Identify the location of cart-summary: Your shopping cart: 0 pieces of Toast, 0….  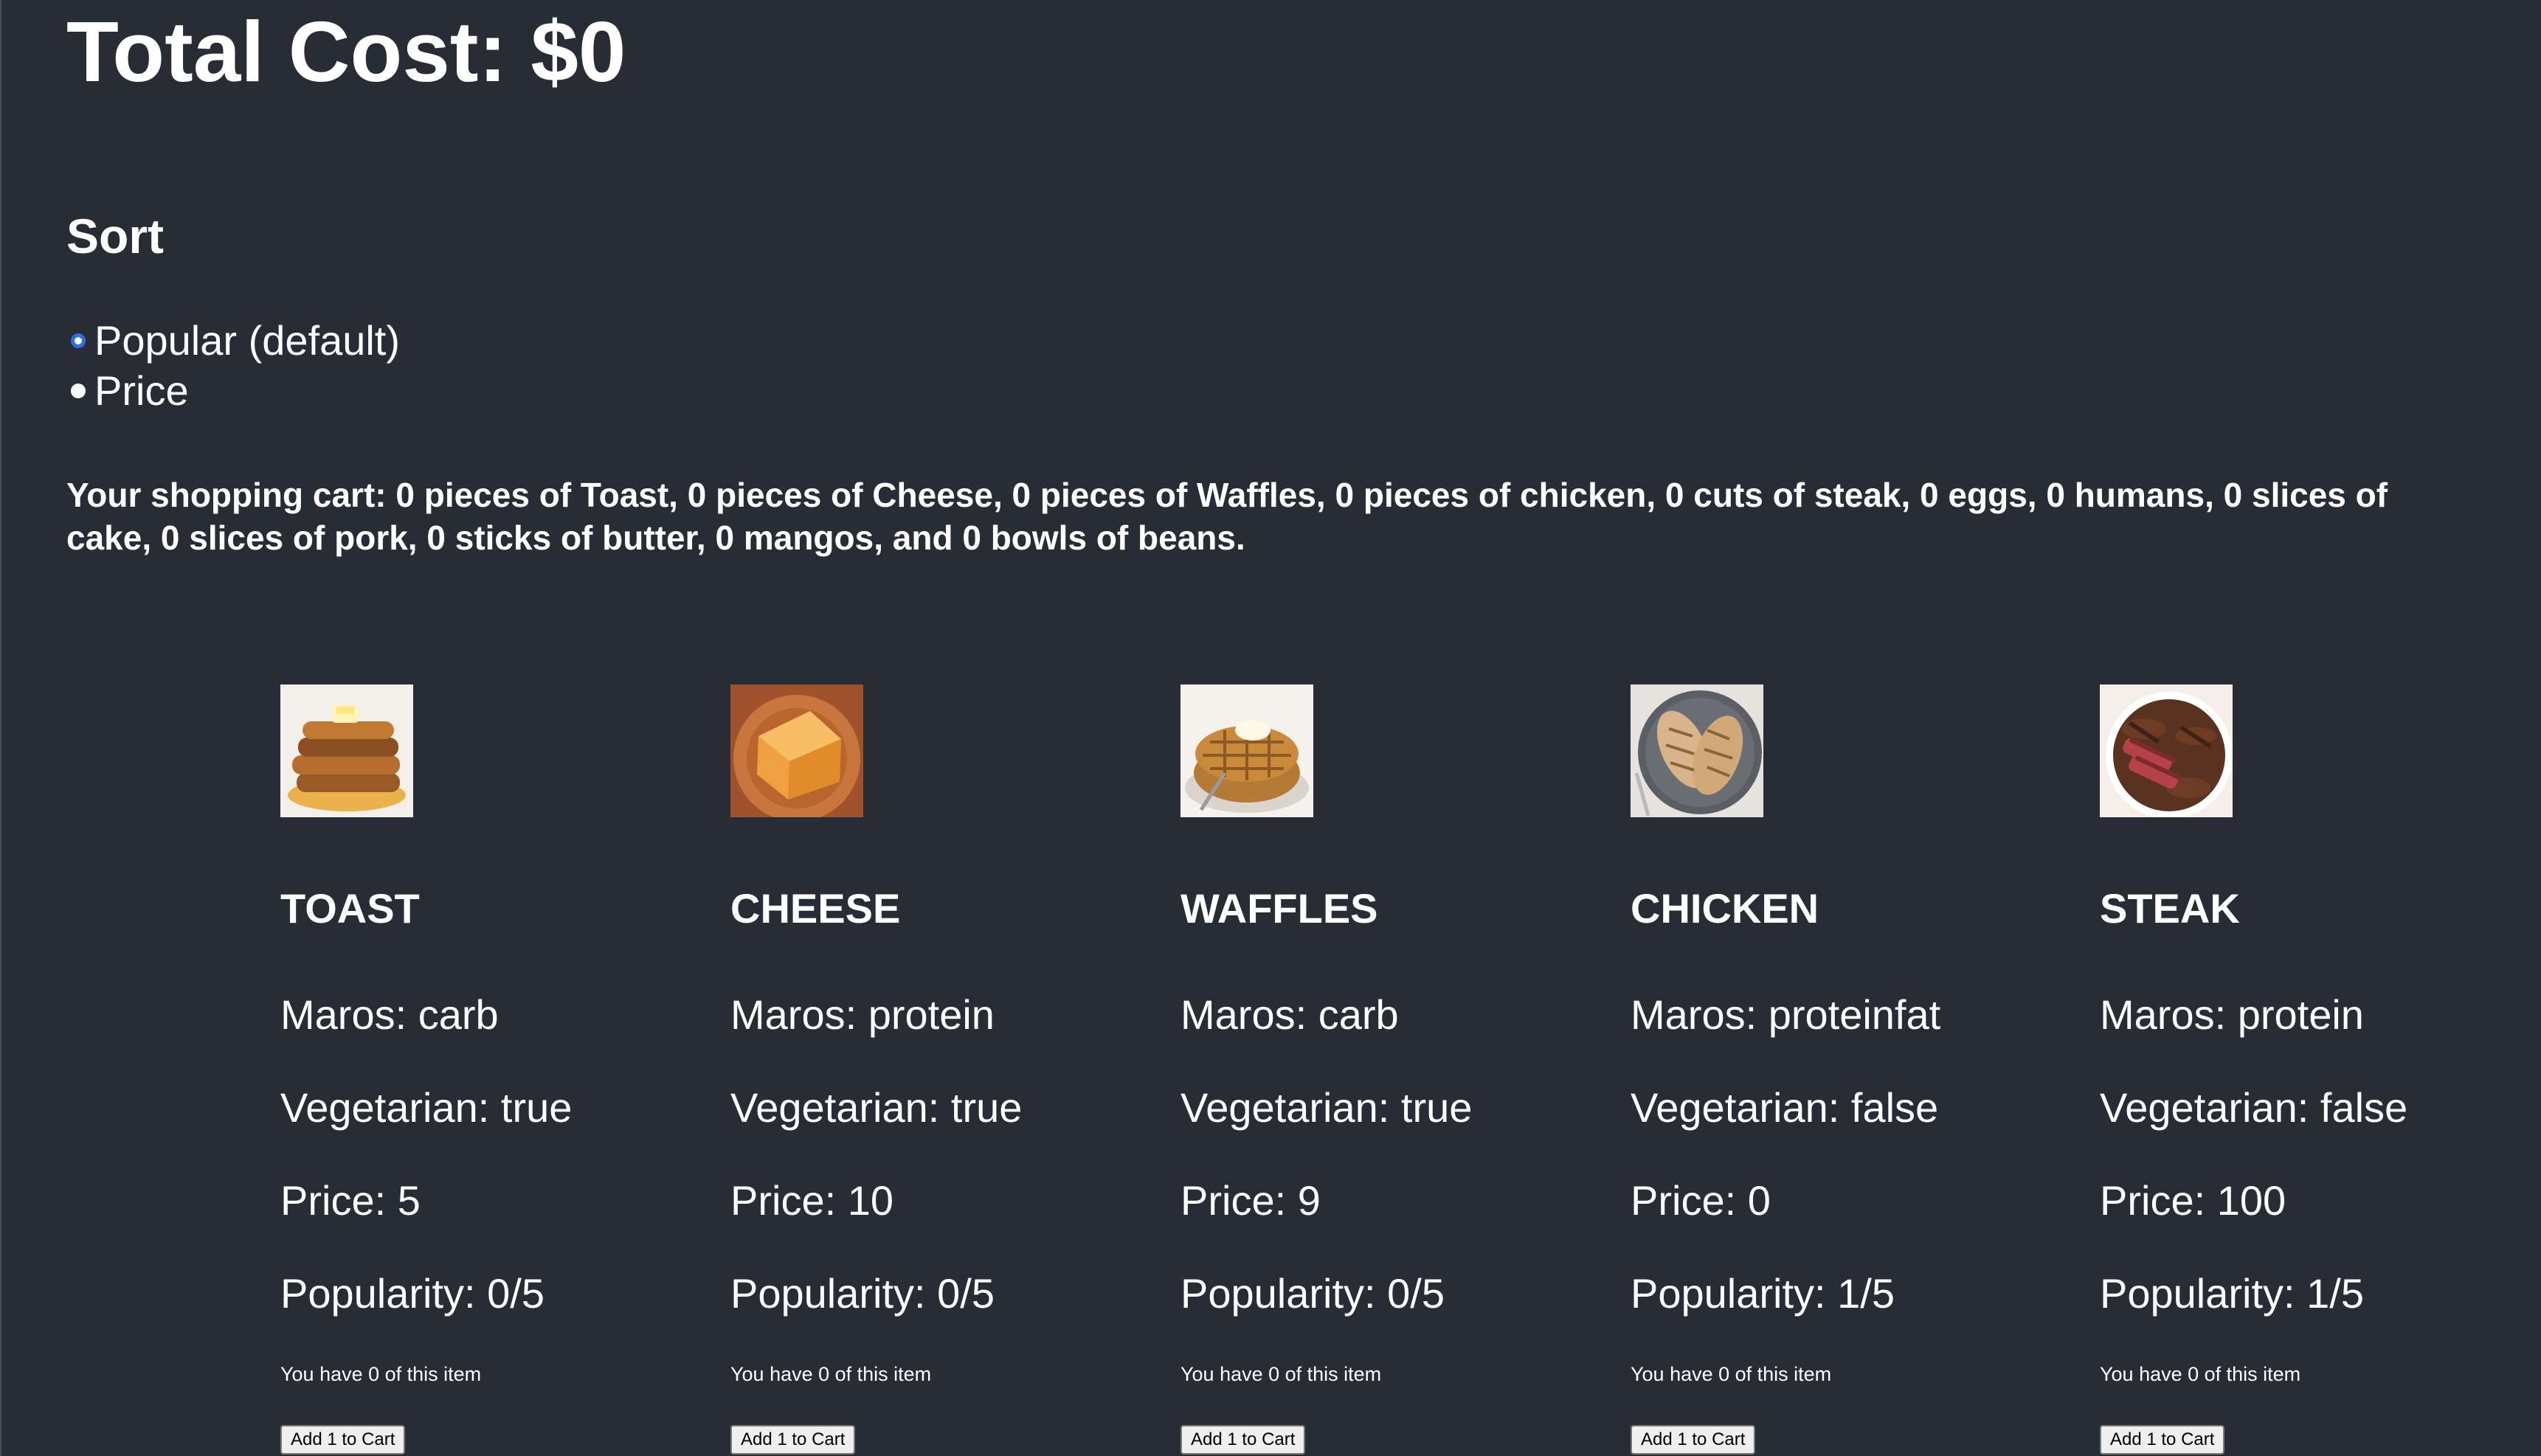
(1227, 516).